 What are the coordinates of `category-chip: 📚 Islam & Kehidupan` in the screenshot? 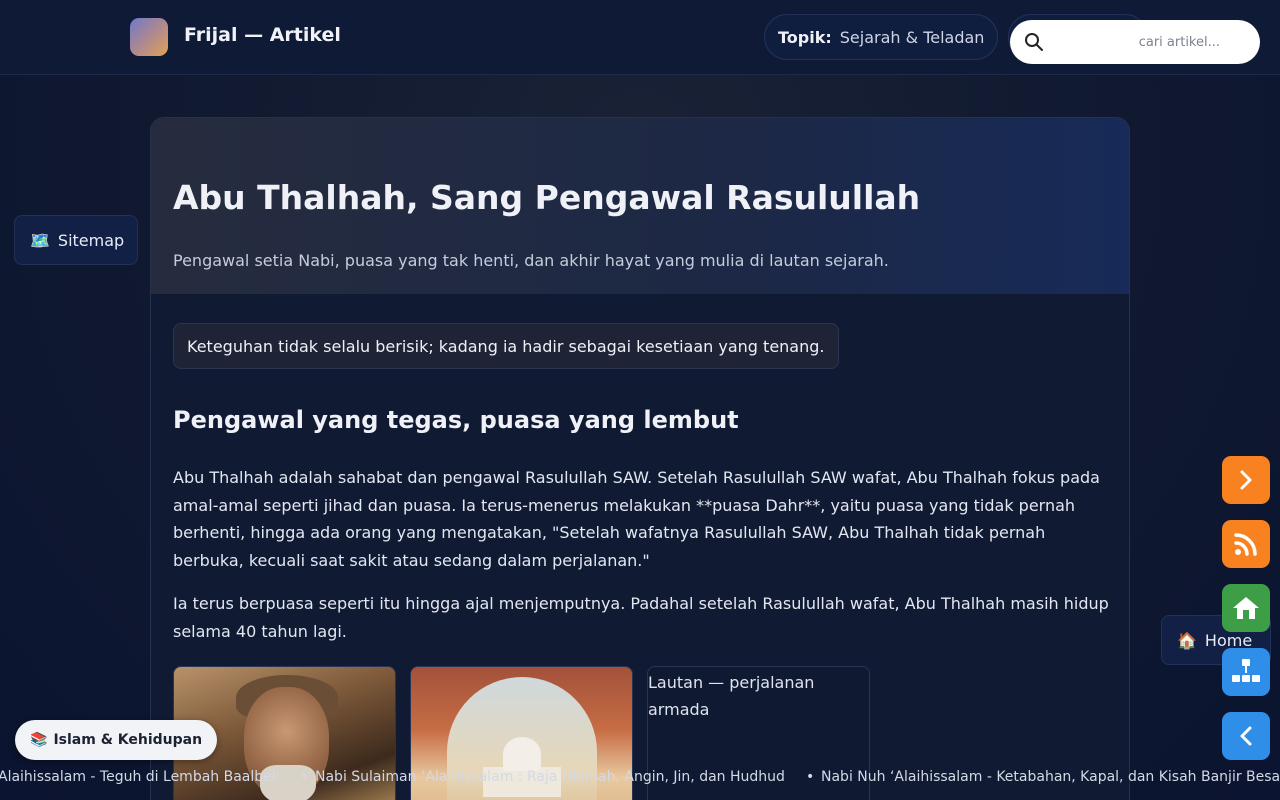 It's located at (116, 740).